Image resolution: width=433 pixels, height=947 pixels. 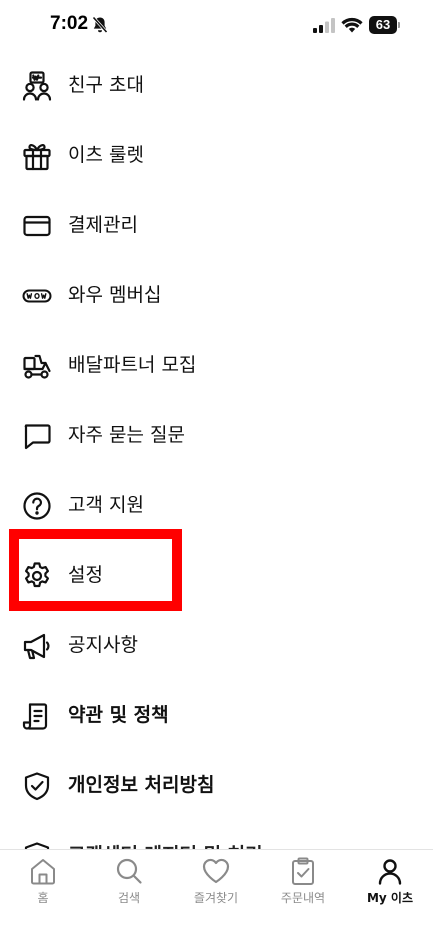 What do you see at coordinates (103, 225) in the screenshot?
I see `menu-label: 결제관리` at bounding box center [103, 225].